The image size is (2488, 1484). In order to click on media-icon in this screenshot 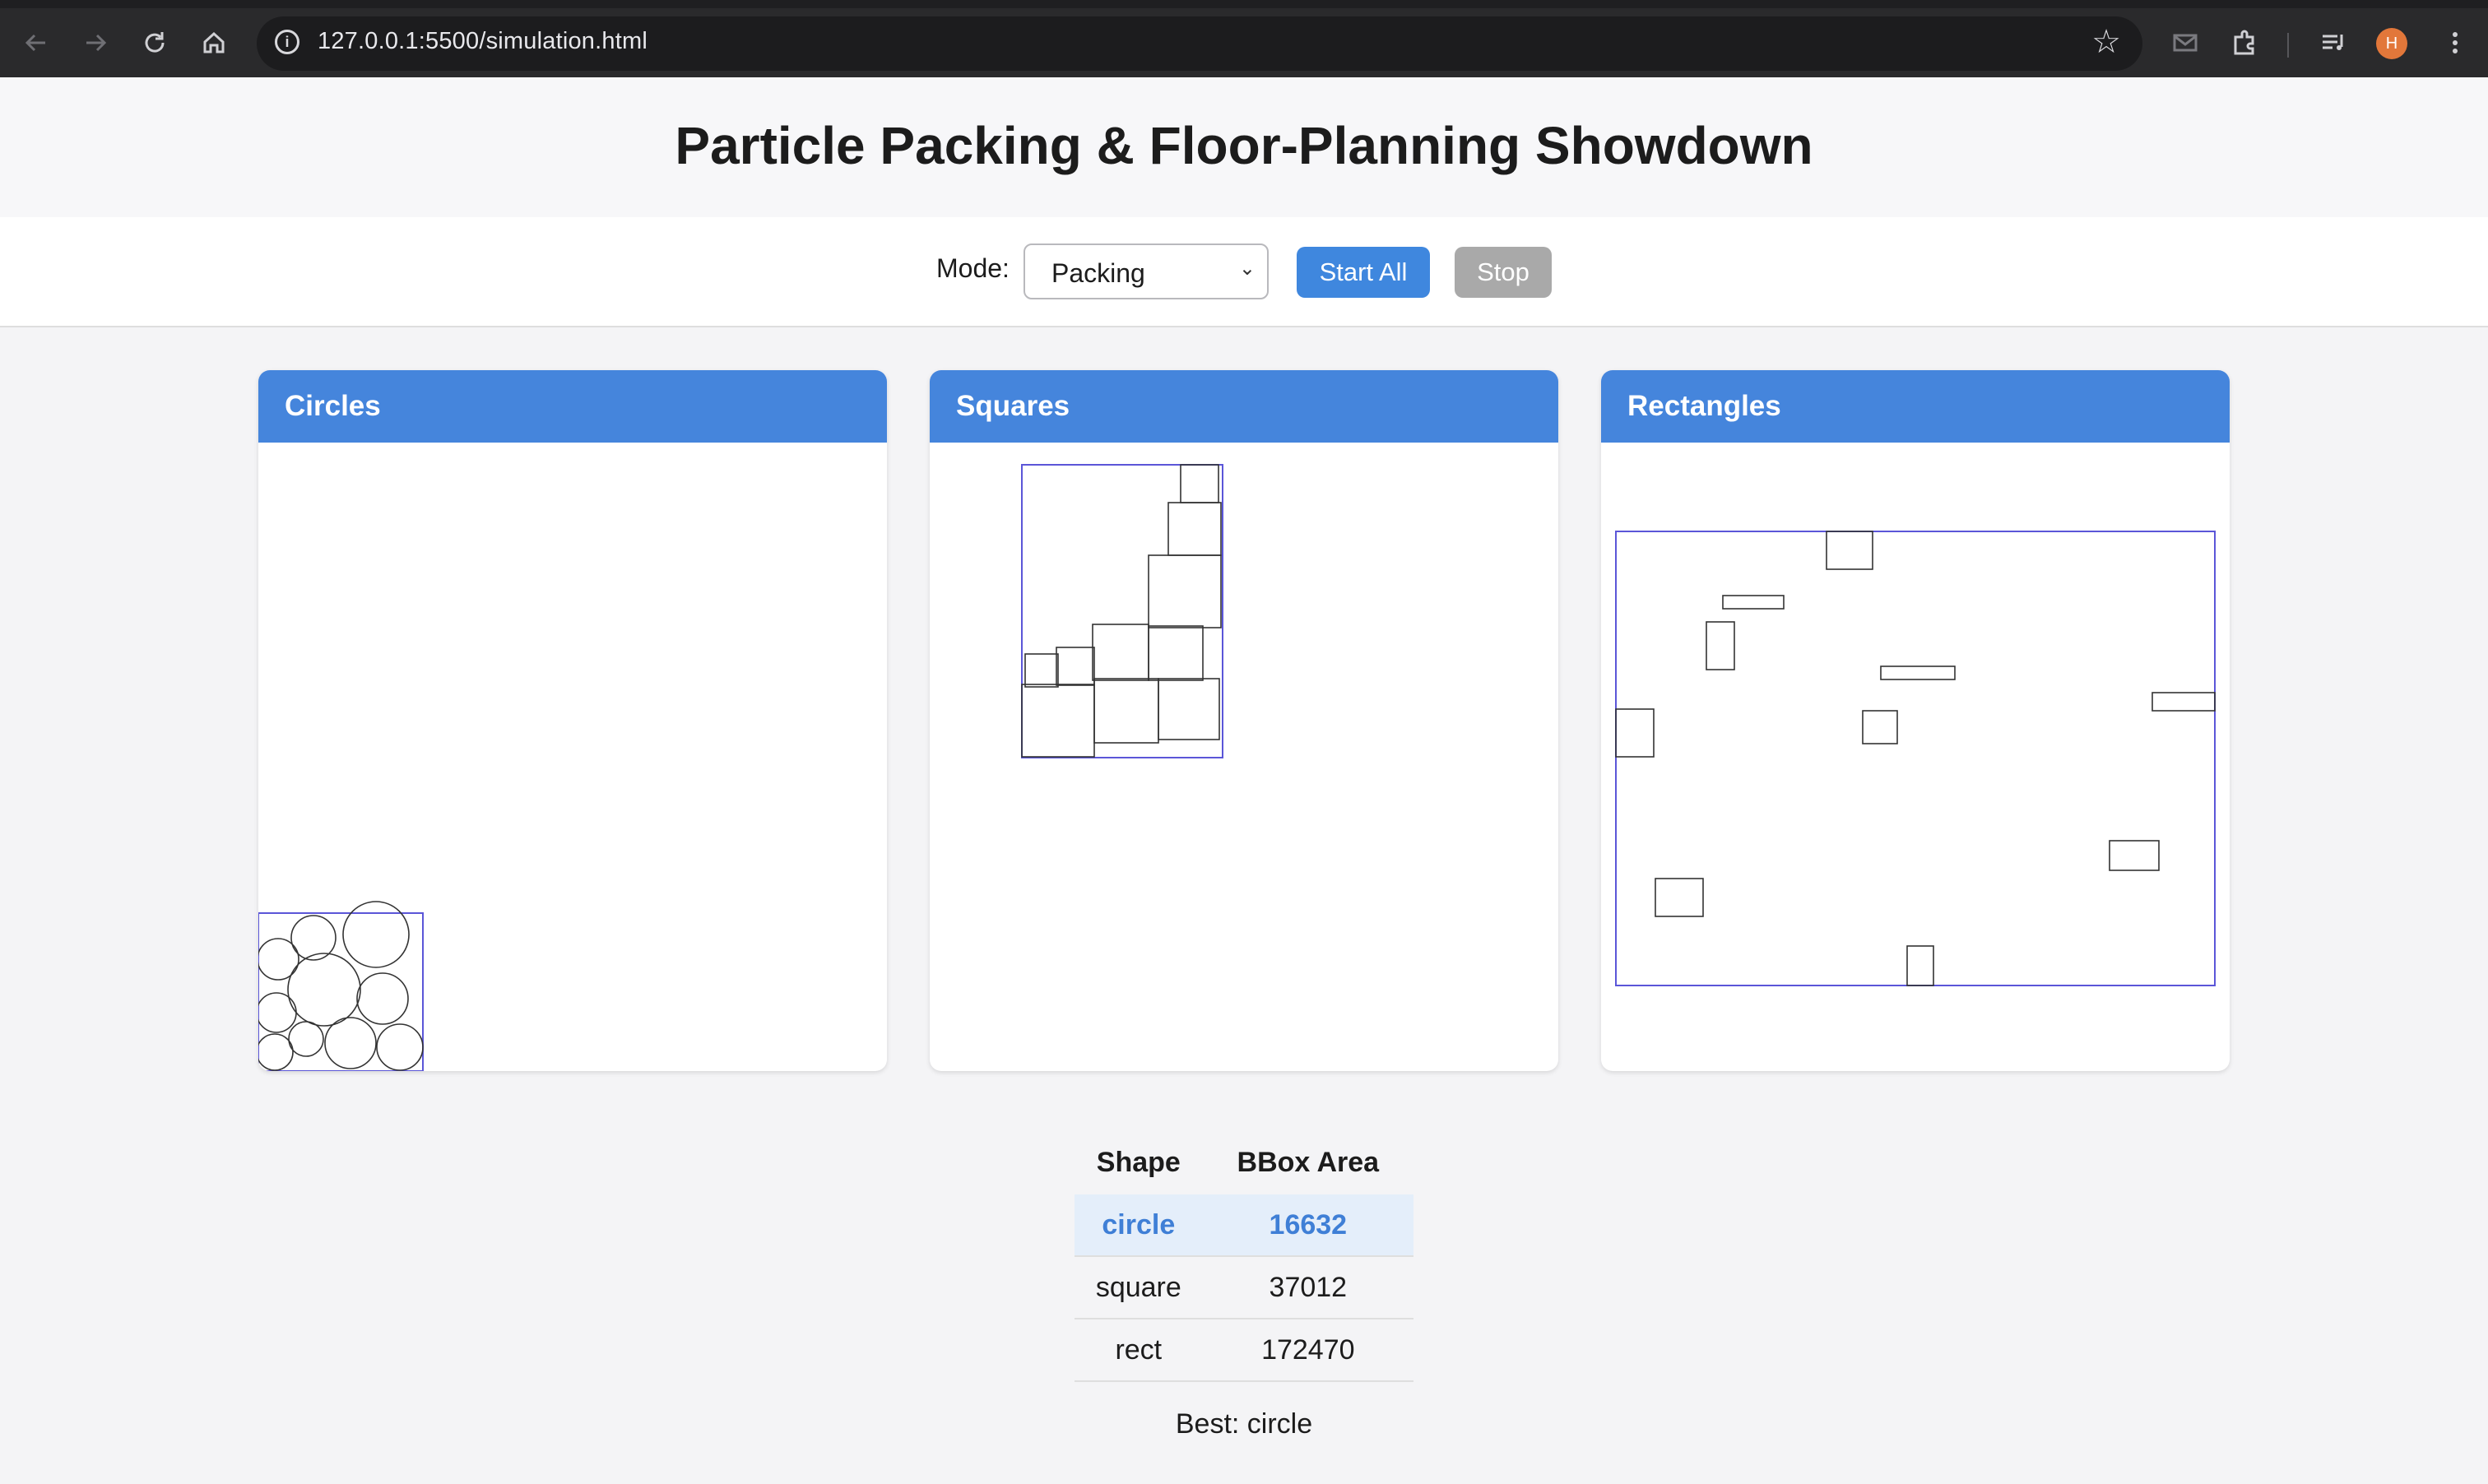, I will do `click(2333, 42)`.